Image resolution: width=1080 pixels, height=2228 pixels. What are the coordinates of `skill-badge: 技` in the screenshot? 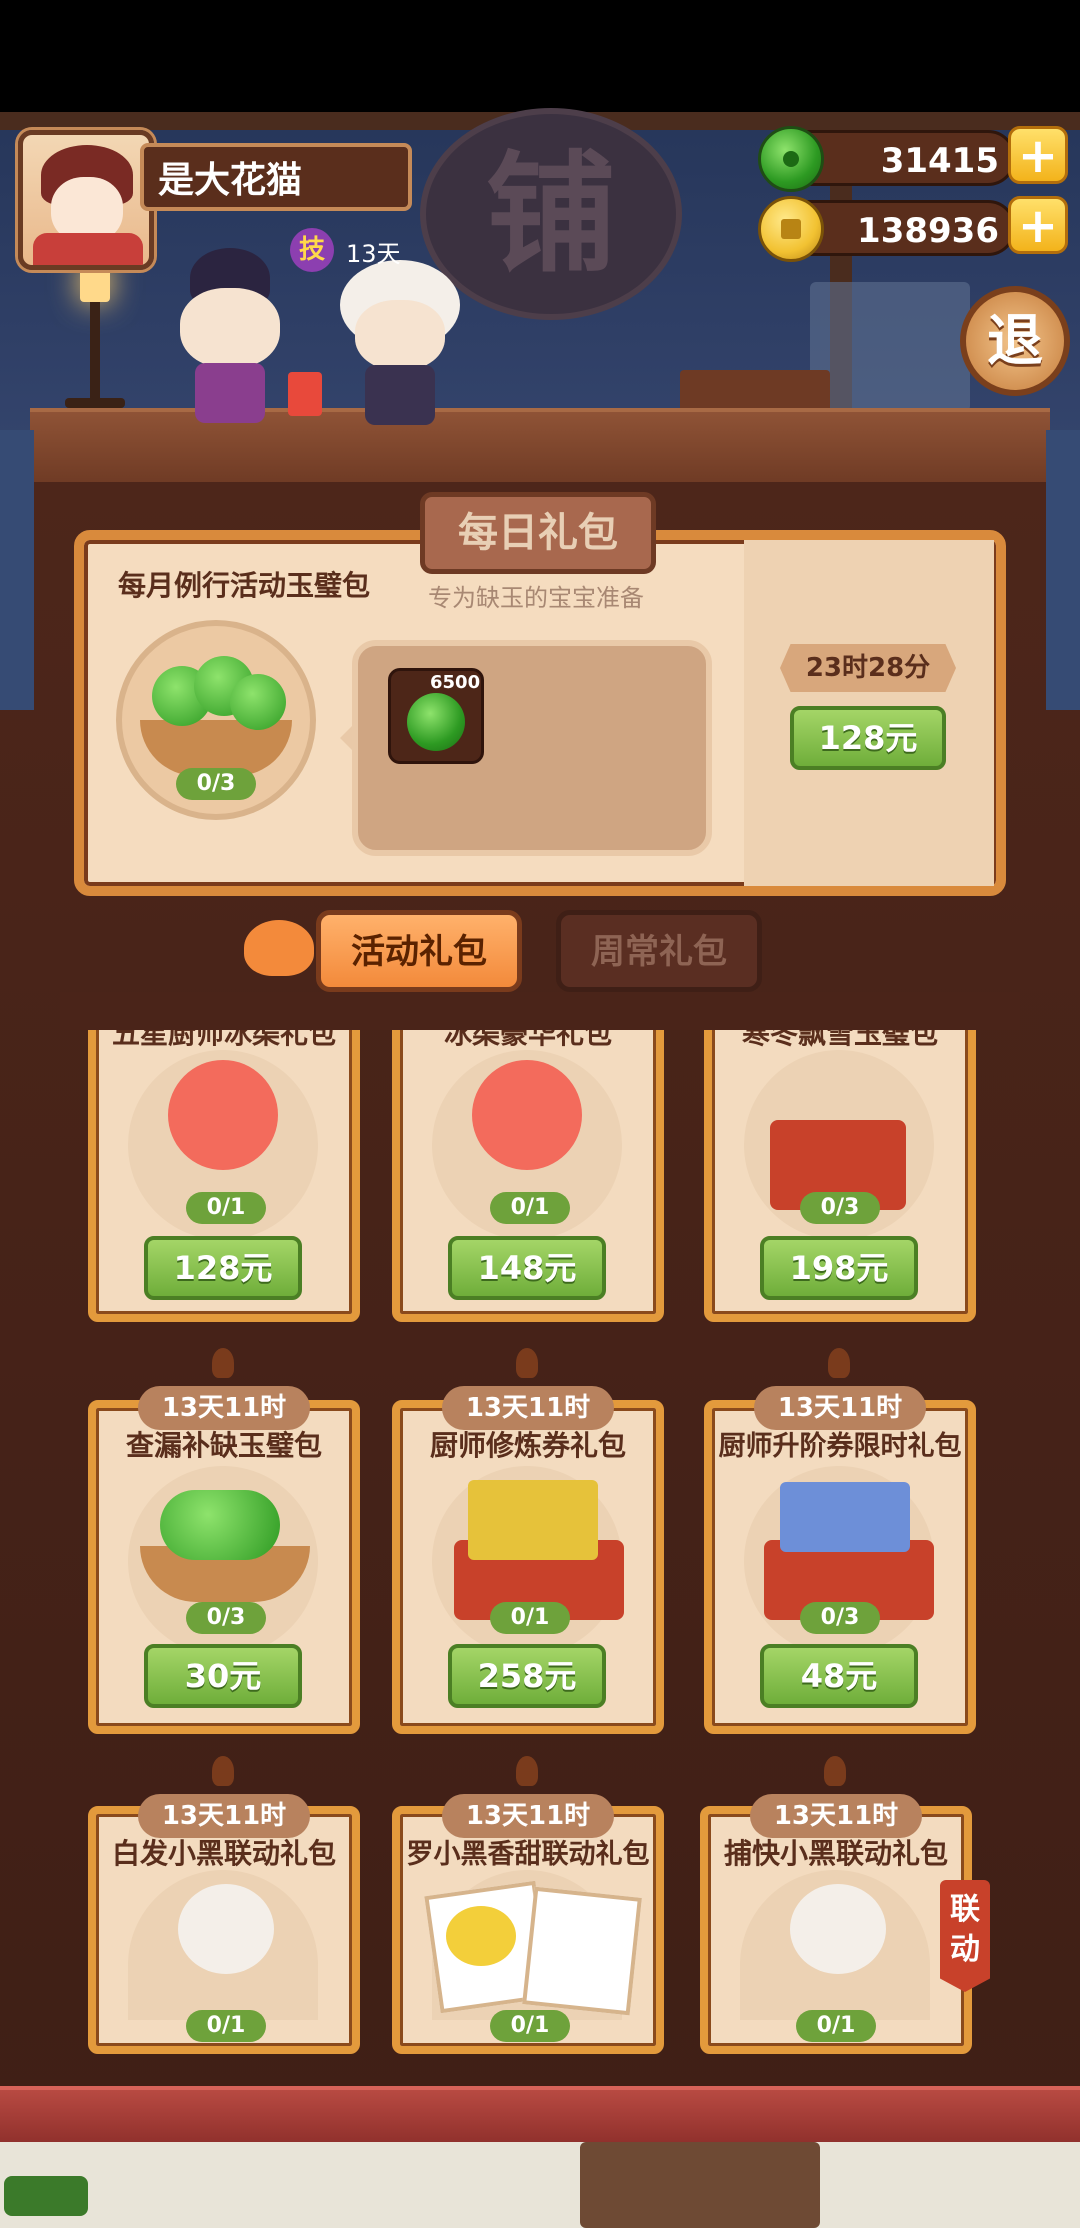 It's located at (312, 250).